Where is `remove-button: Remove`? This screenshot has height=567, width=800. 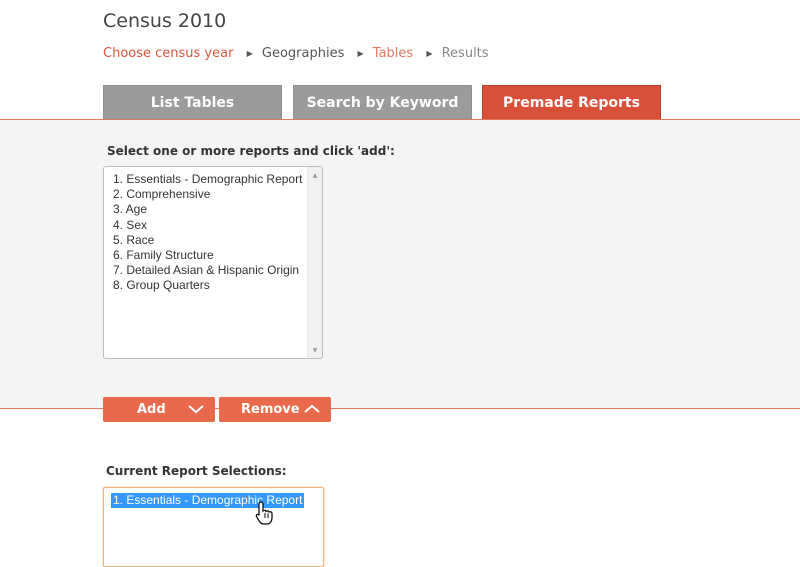
remove-button: Remove is located at coordinates (275, 409).